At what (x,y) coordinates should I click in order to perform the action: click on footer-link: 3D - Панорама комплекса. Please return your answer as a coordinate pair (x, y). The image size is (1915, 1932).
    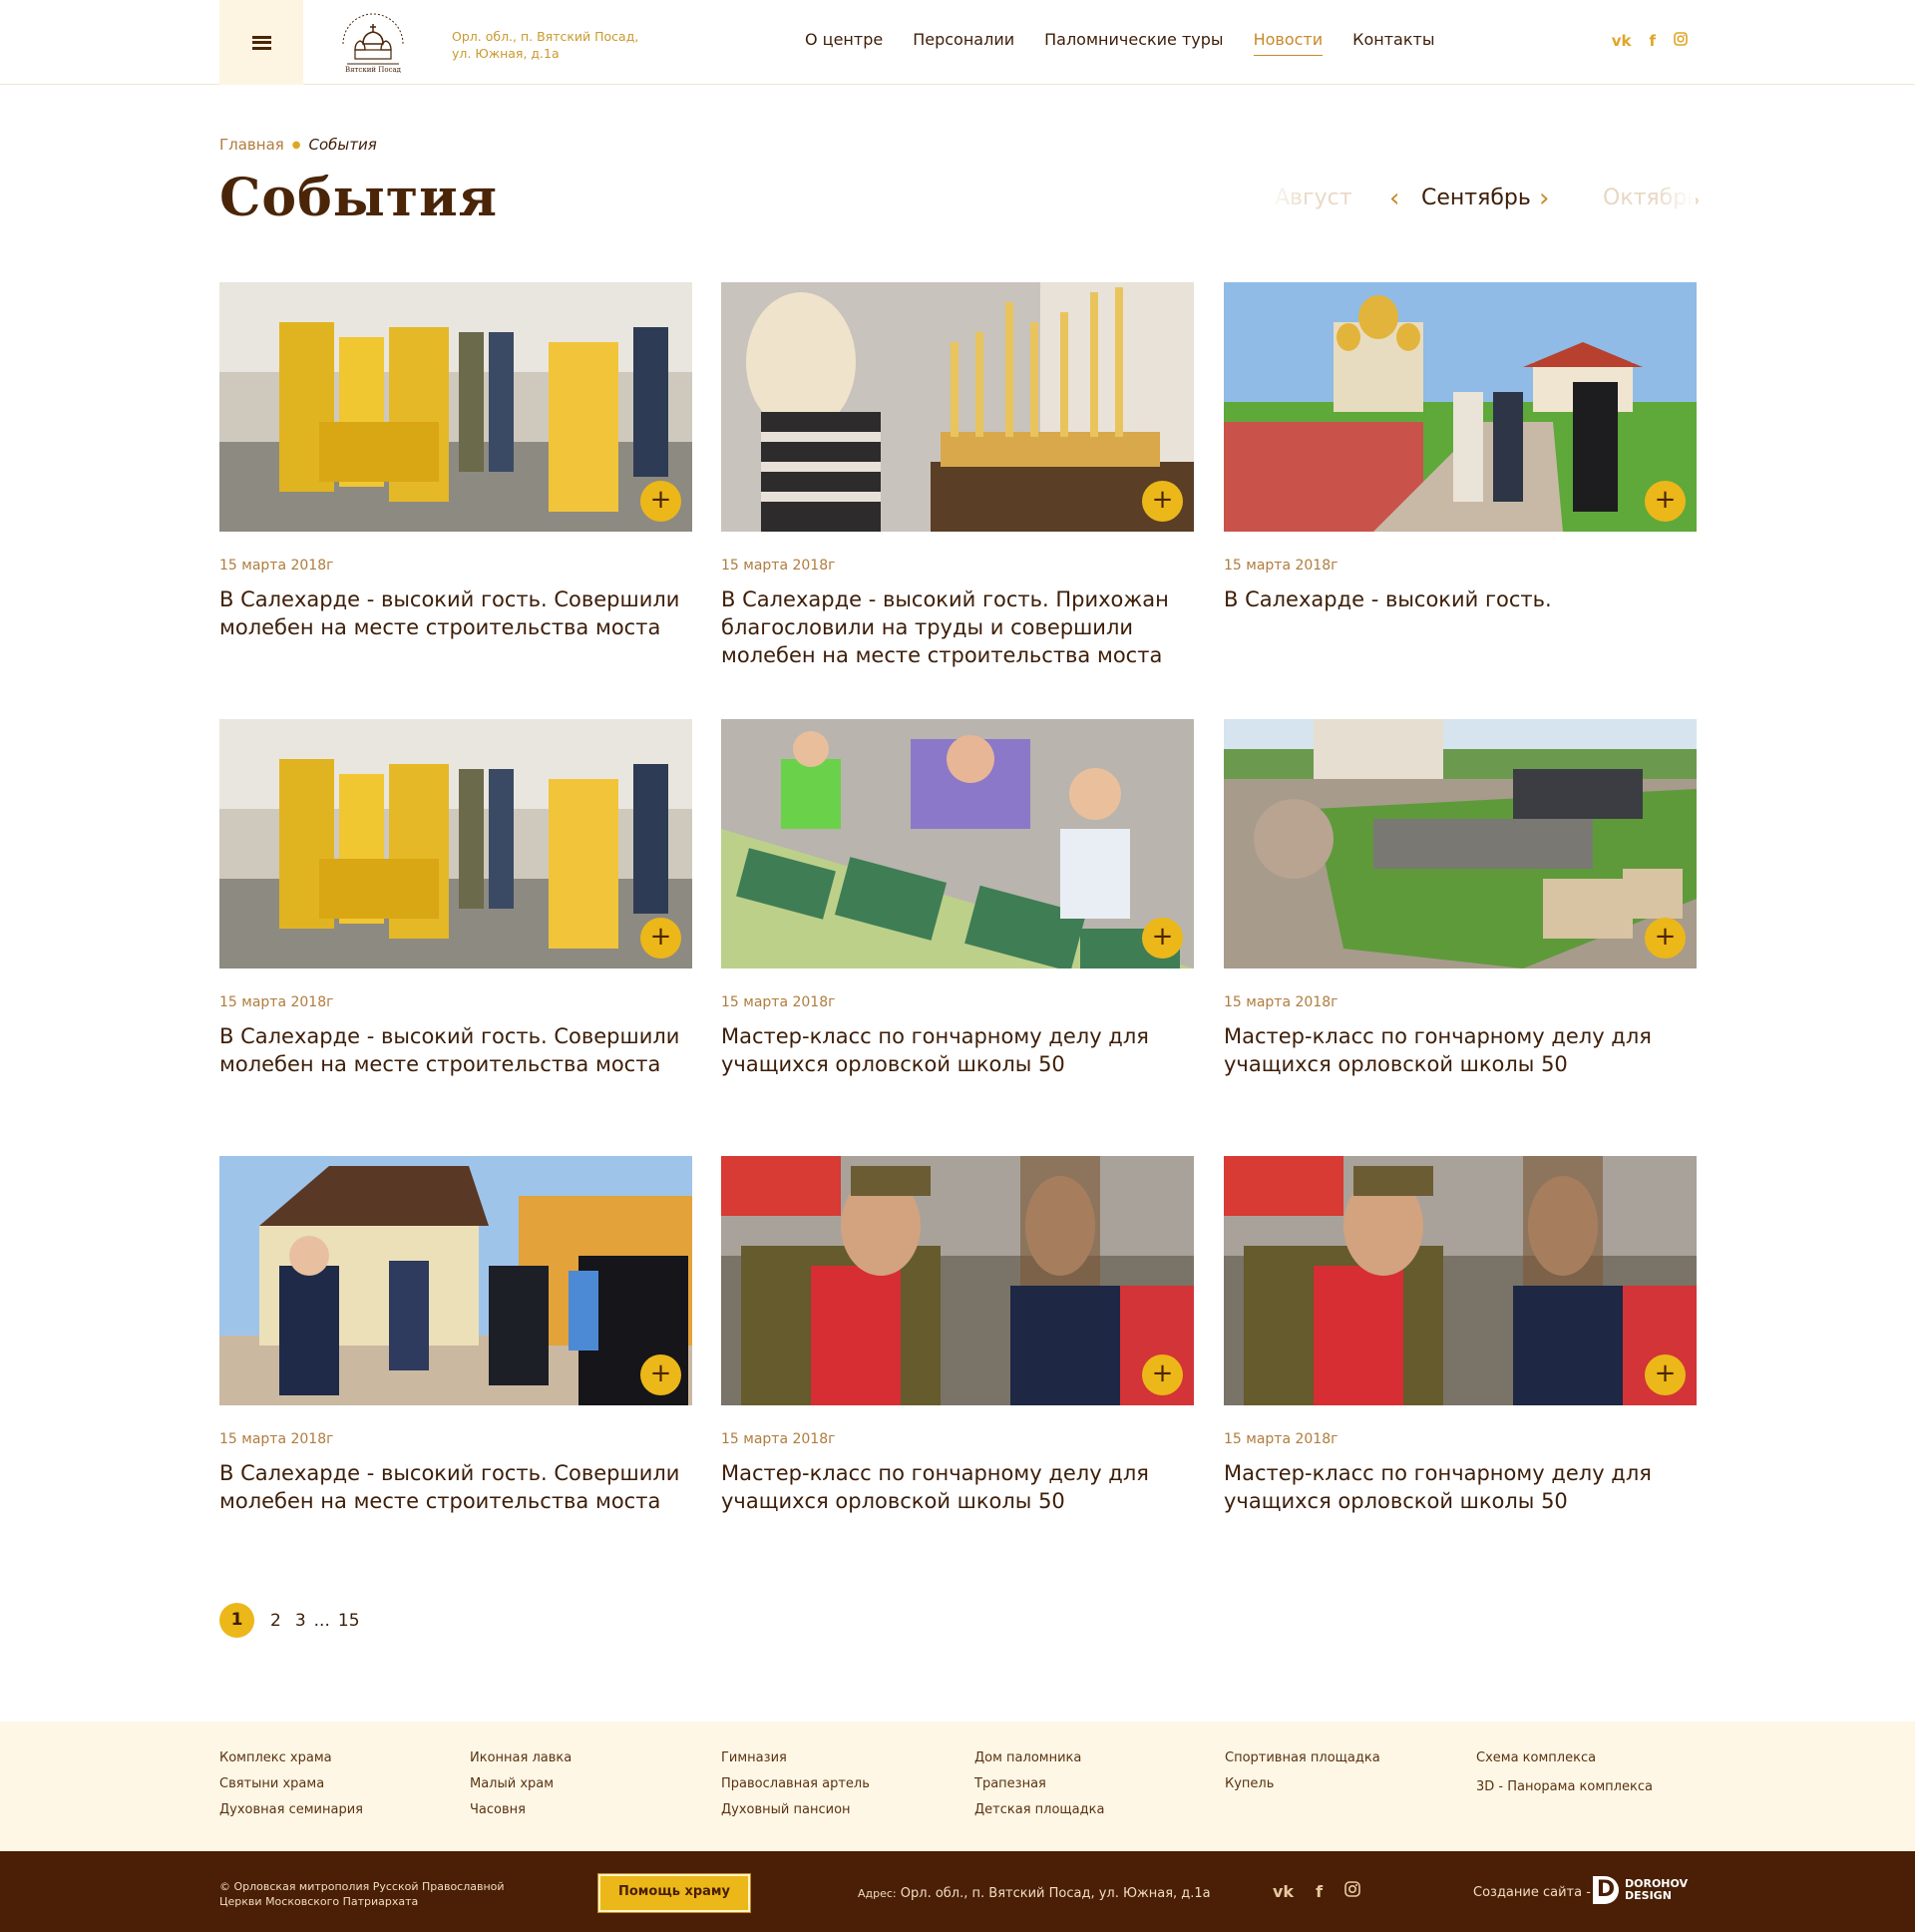
    Looking at the image, I should click on (1564, 1787).